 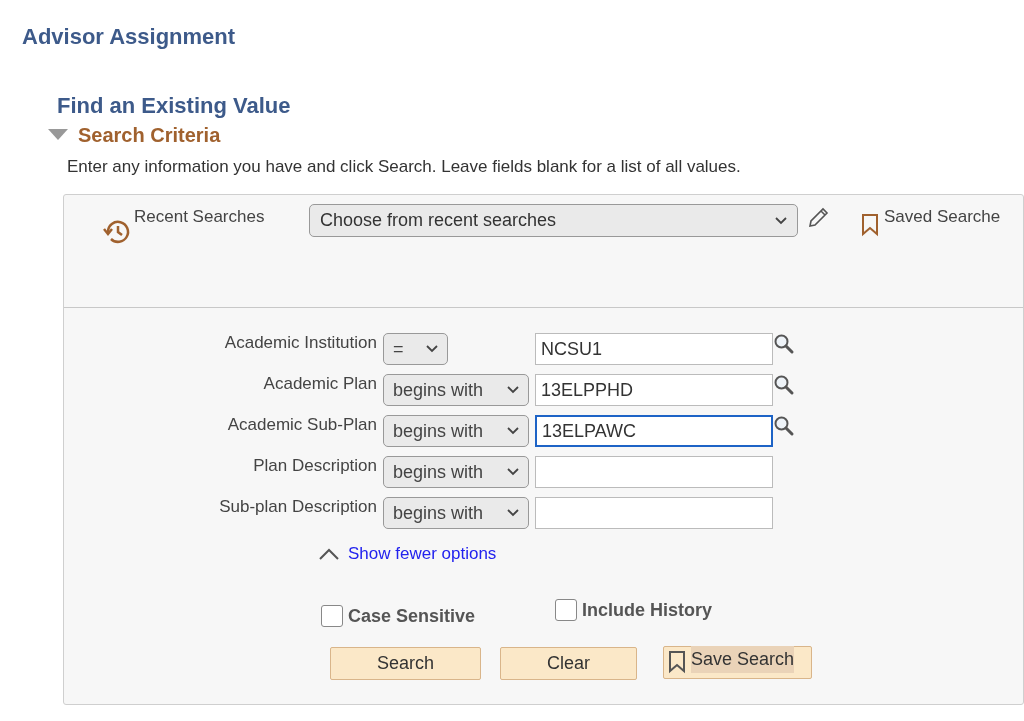 What do you see at coordinates (553, 220) in the screenshot?
I see `recent-searches-dropdown: Choose from recent searches` at bounding box center [553, 220].